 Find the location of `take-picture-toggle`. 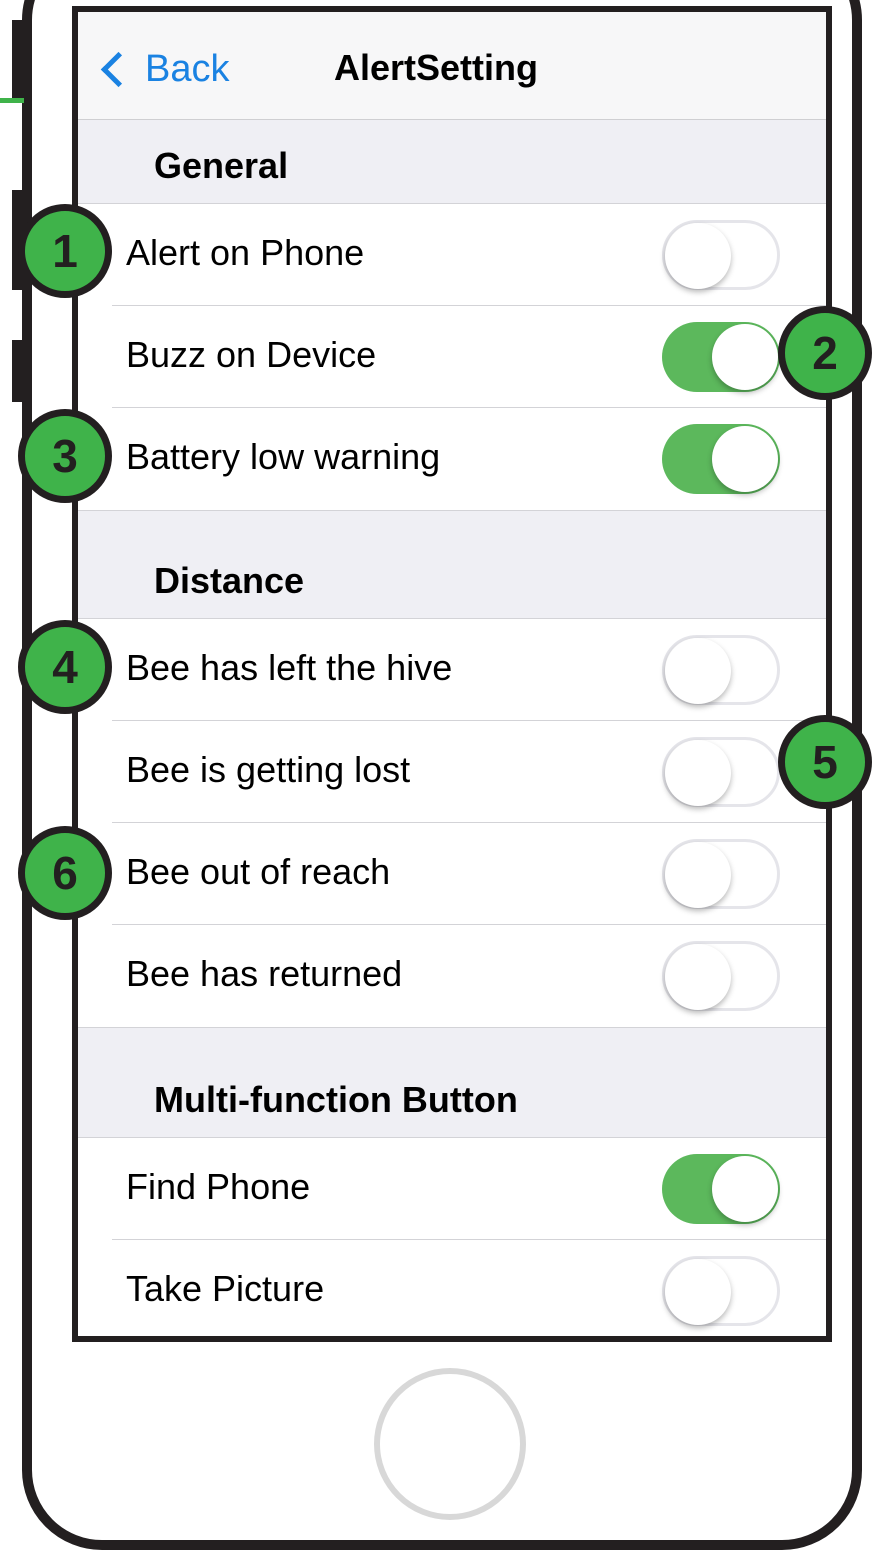

take-picture-toggle is located at coordinates (721, 1291).